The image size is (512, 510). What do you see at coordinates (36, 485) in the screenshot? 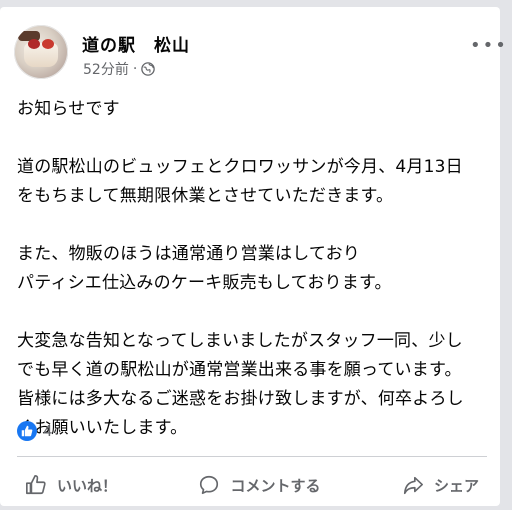
I see `thumbs-up-icon` at bounding box center [36, 485].